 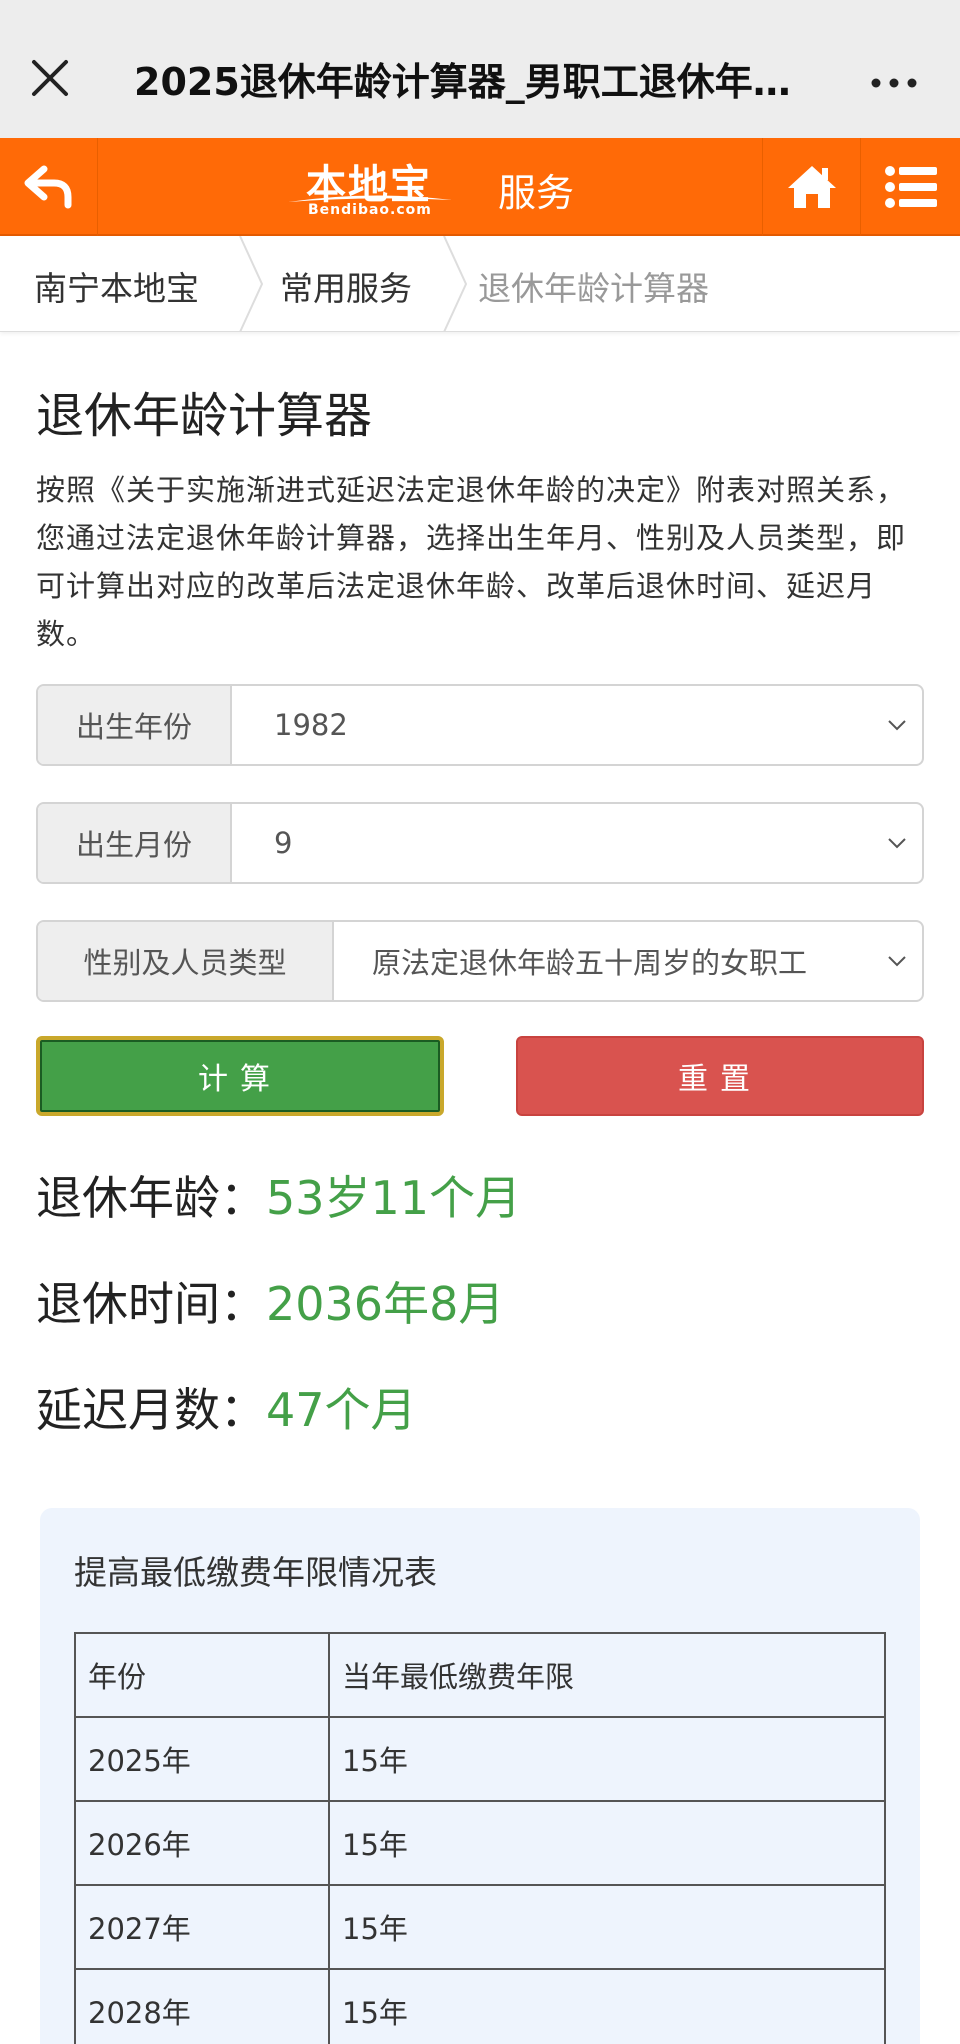 I want to click on delay-months-result: 延迟月数：47个月, so click(x=226, y=1407).